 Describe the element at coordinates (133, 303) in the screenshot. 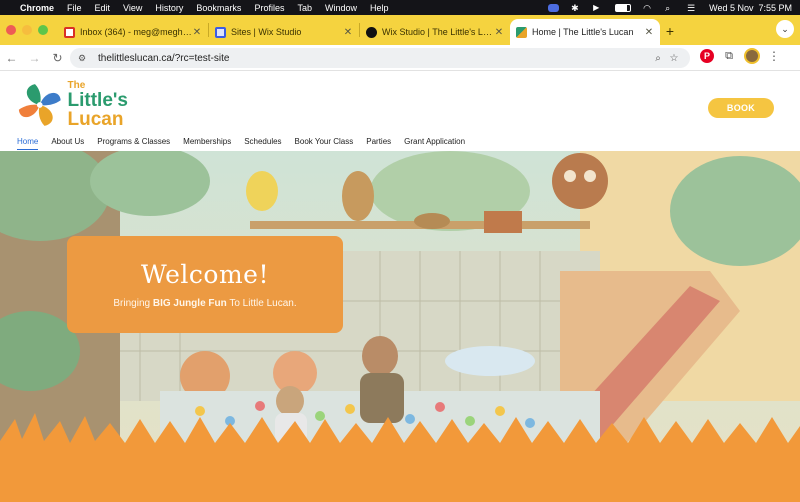

I see `hero-subtitle-pre: Bringing` at that location.